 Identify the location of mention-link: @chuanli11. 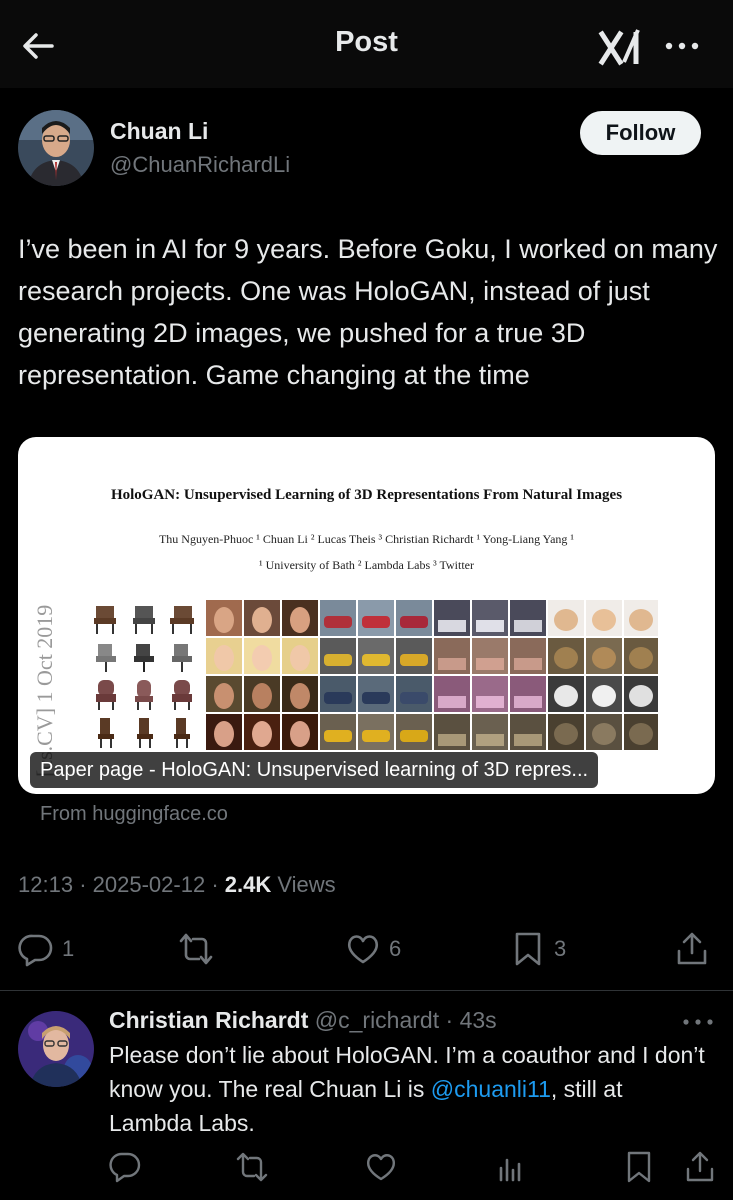
(491, 1089).